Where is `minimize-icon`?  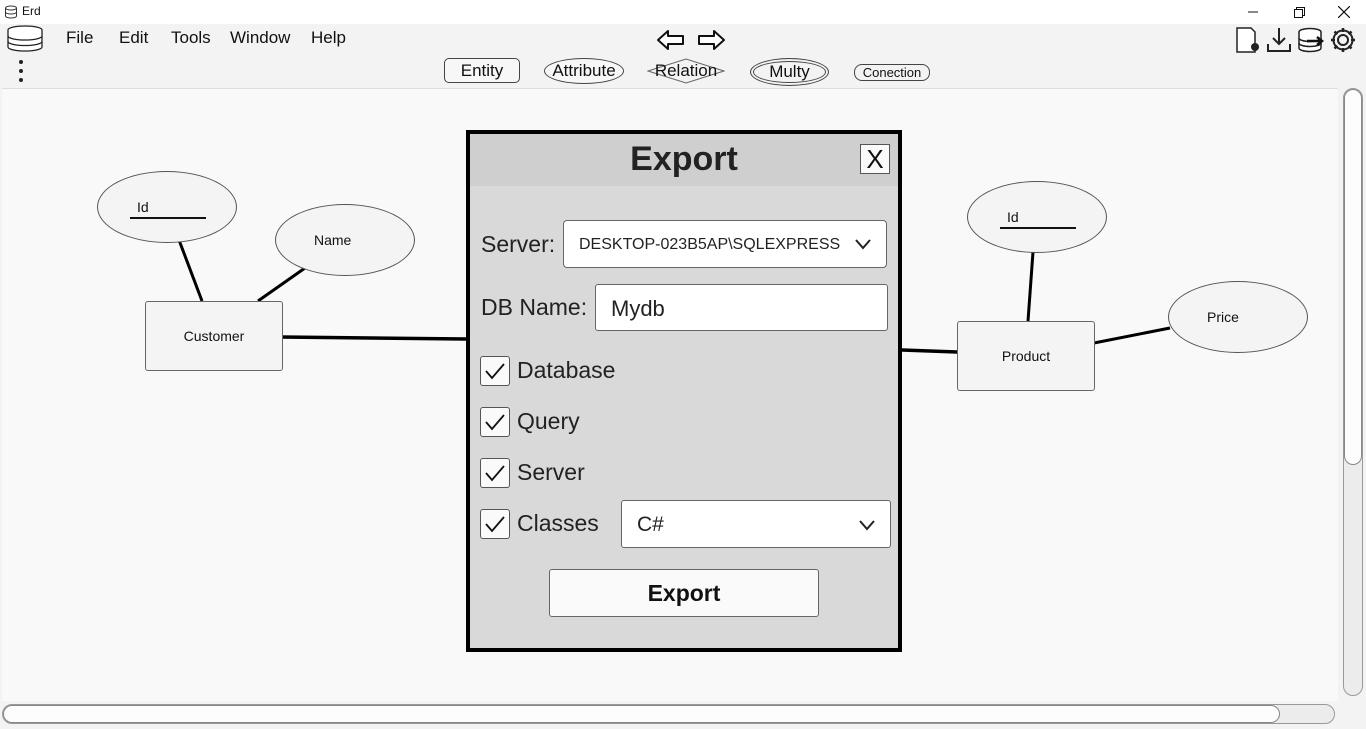 minimize-icon is located at coordinates (1253, 12).